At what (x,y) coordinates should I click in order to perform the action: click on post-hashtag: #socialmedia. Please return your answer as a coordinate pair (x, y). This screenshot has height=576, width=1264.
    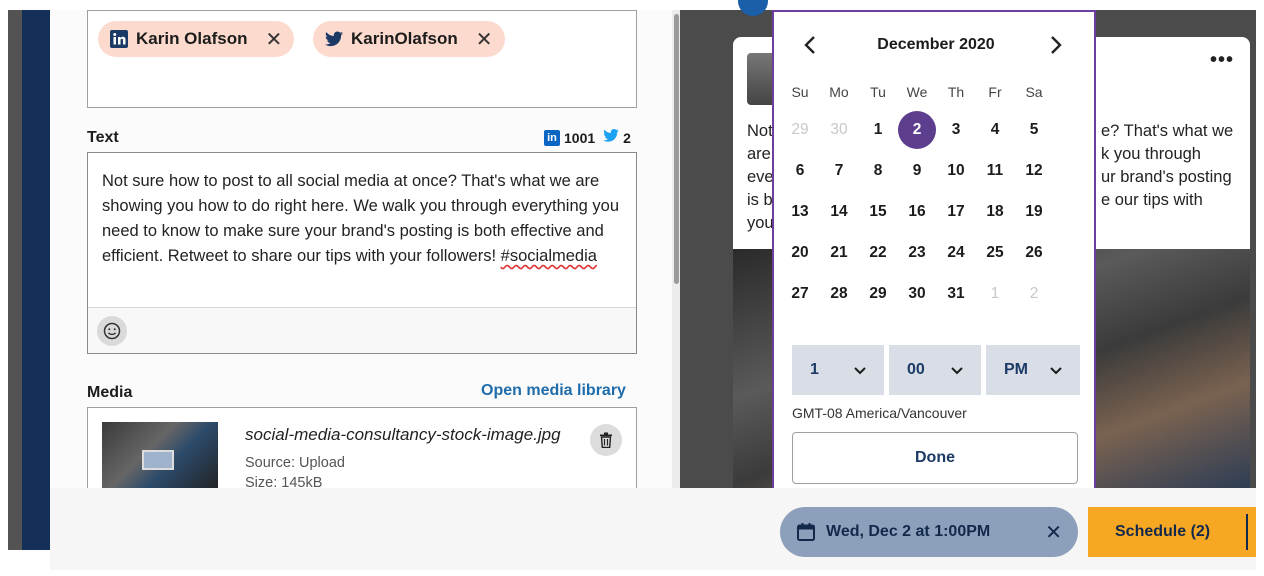
    Looking at the image, I should click on (548, 256).